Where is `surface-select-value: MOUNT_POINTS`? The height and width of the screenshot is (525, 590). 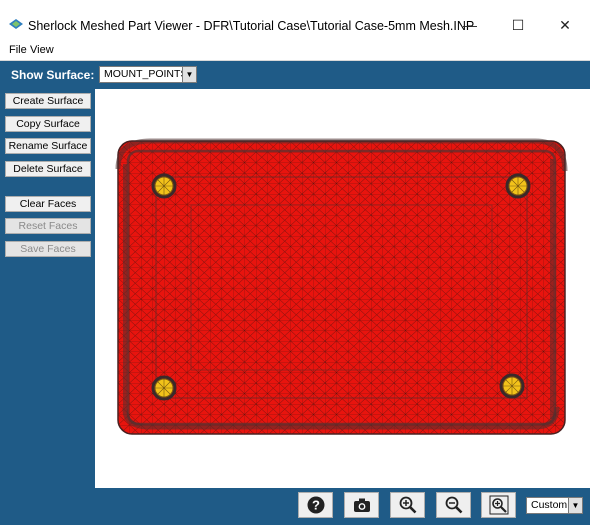
surface-select-value: MOUNT_POINTS is located at coordinates (146, 74).